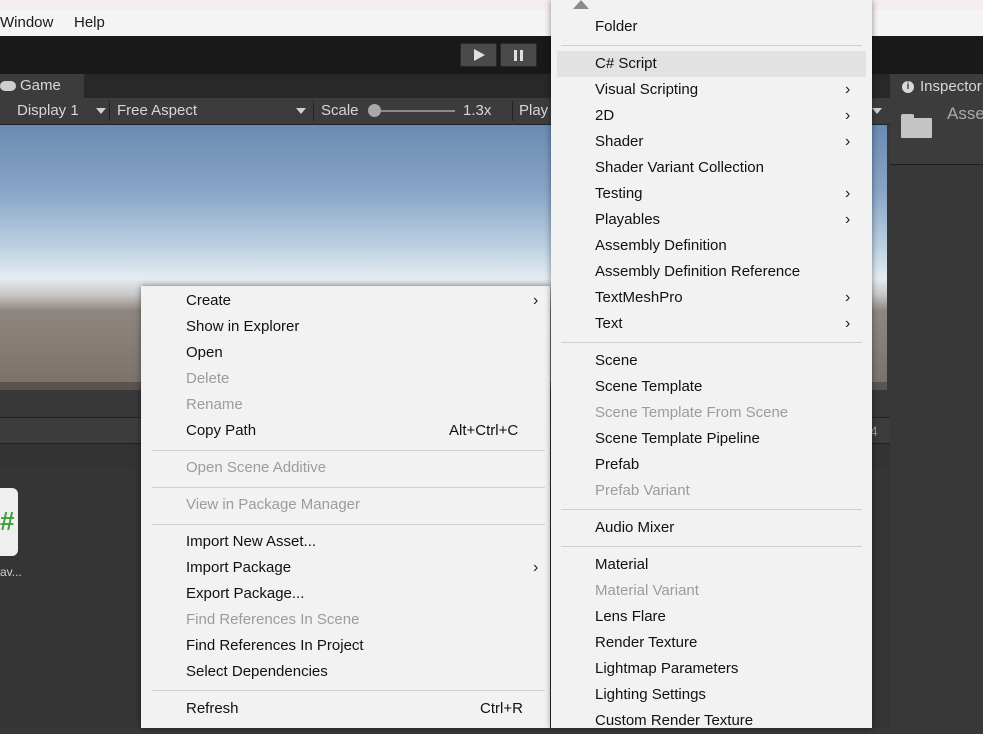 The image size is (983, 734). What do you see at coordinates (484, 430) in the screenshot?
I see `shortcut-label: Alt+Ctrl+C` at bounding box center [484, 430].